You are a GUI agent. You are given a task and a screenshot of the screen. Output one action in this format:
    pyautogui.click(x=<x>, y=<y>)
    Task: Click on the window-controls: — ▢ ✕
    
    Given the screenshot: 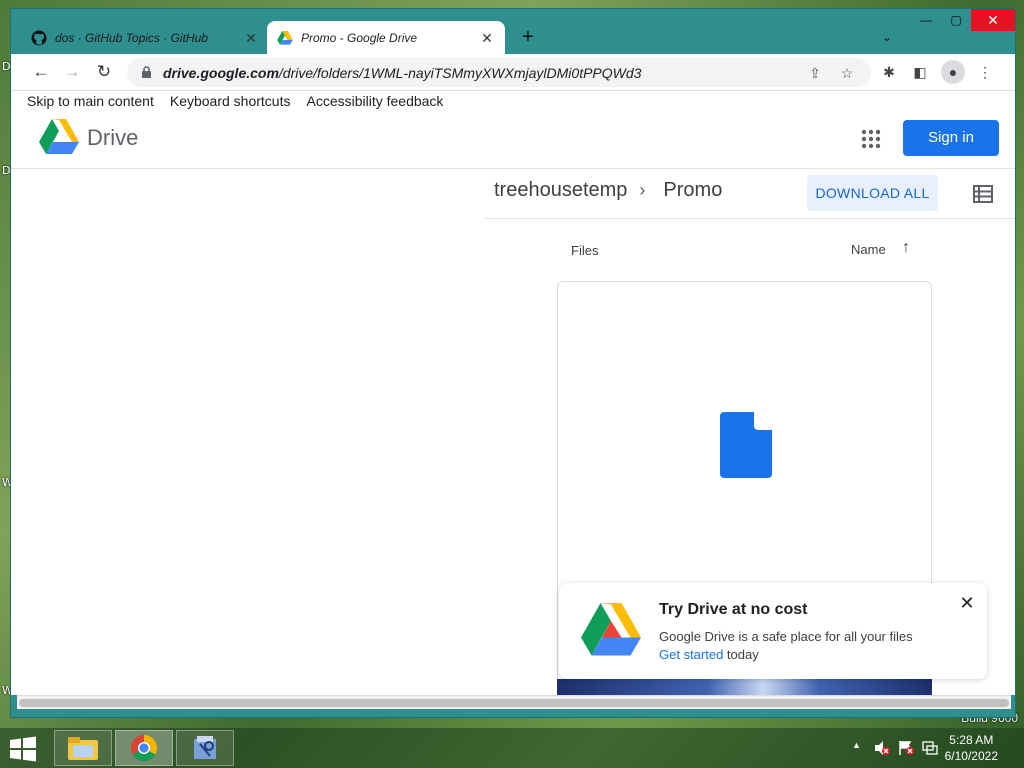 What is the action you would take?
    pyautogui.click(x=963, y=22)
    